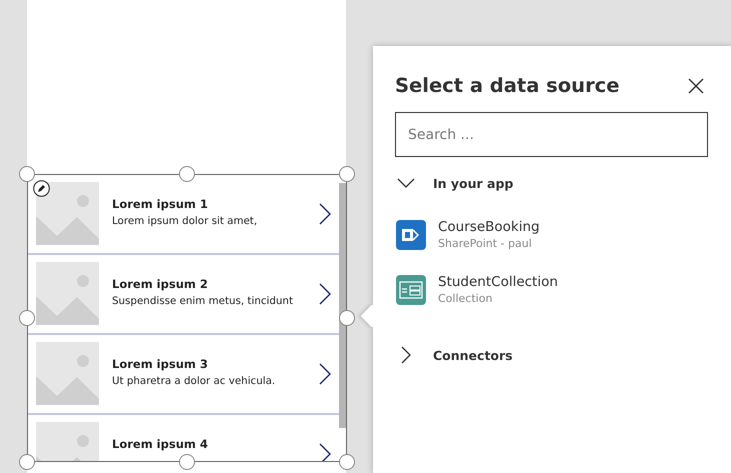  Describe the element at coordinates (160, 204) in the screenshot. I see `item-title: Lorem ipsum 1` at that location.